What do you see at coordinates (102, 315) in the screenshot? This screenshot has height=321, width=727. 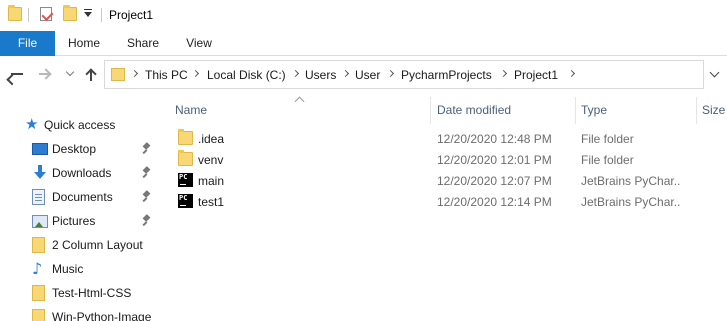 I see `sidebar-item-label: Win-Python-Image` at bounding box center [102, 315].